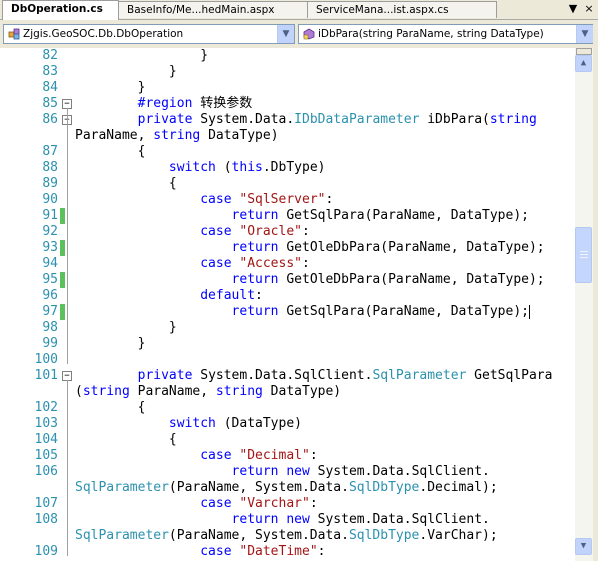 Image resolution: width=598 pixels, height=561 pixels. I want to click on code-line: 109 case "DateTime":, so click(287, 552).